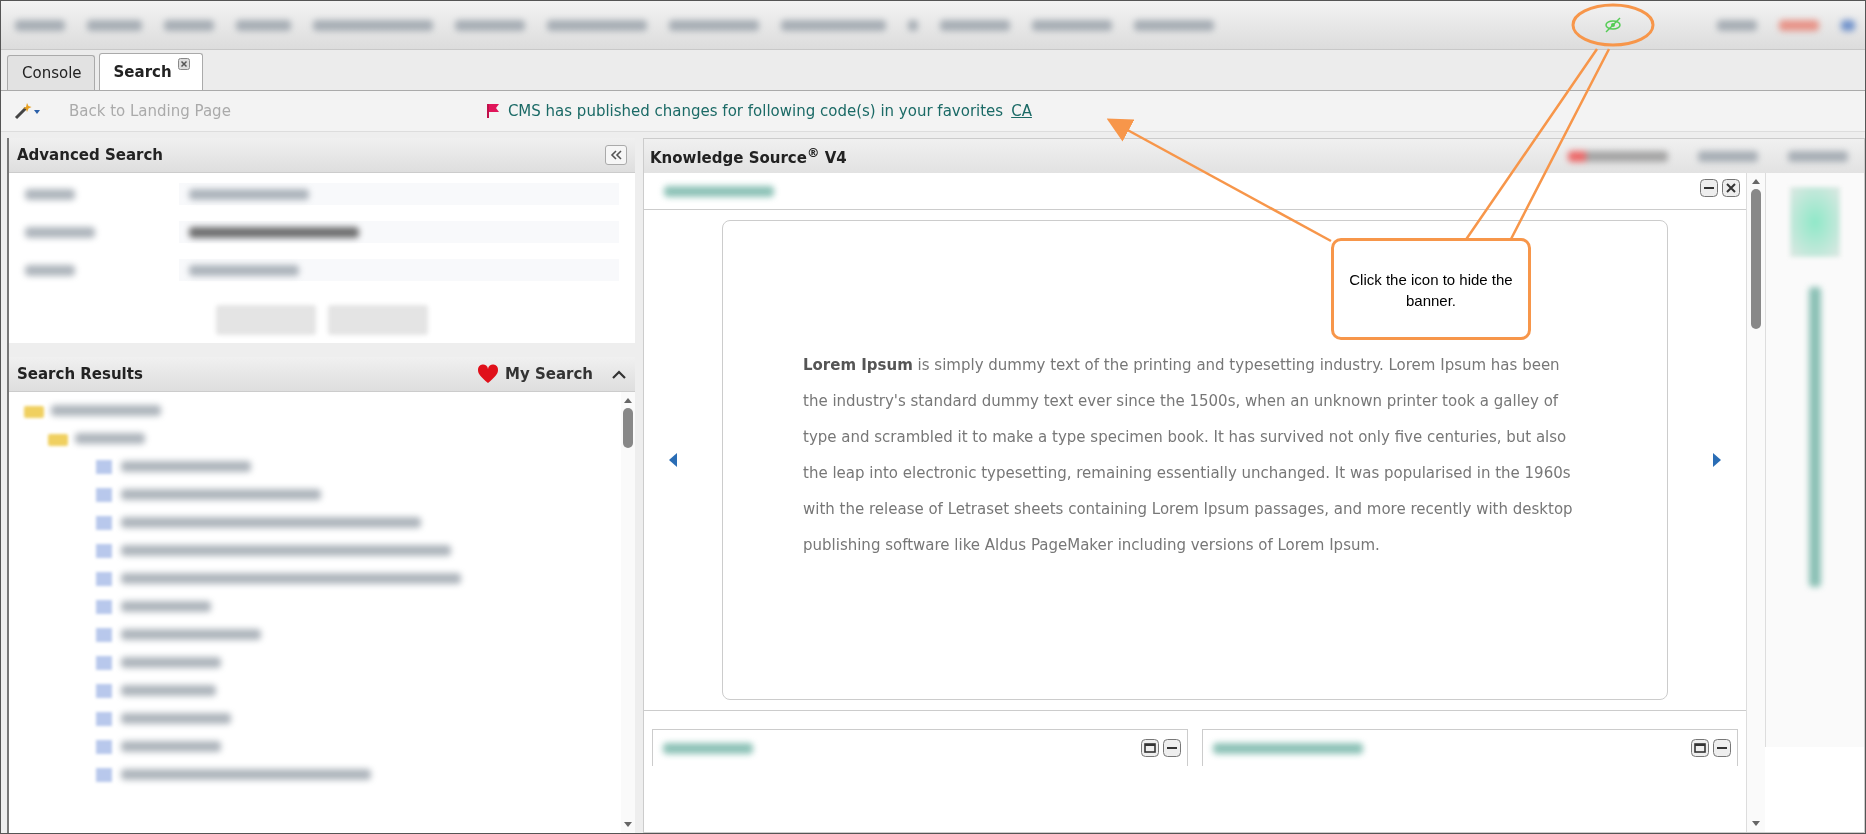 The width and height of the screenshot is (1866, 834). I want to click on panel-title: Advanced Search, so click(90, 155).